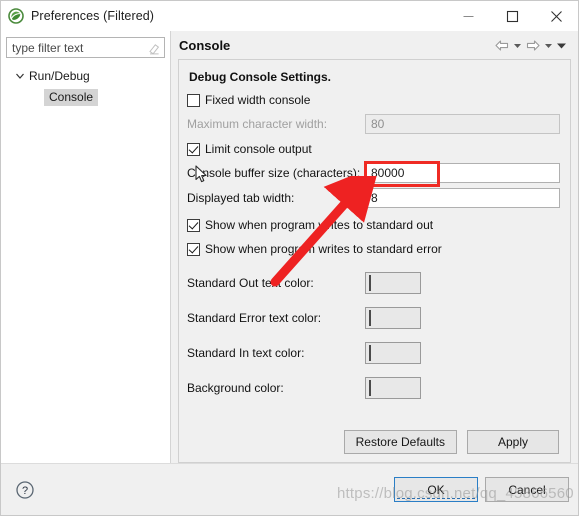 The width and height of the screenshot is (579, 516). I want to click on help-circle-icon: ?, so click(25, 490).